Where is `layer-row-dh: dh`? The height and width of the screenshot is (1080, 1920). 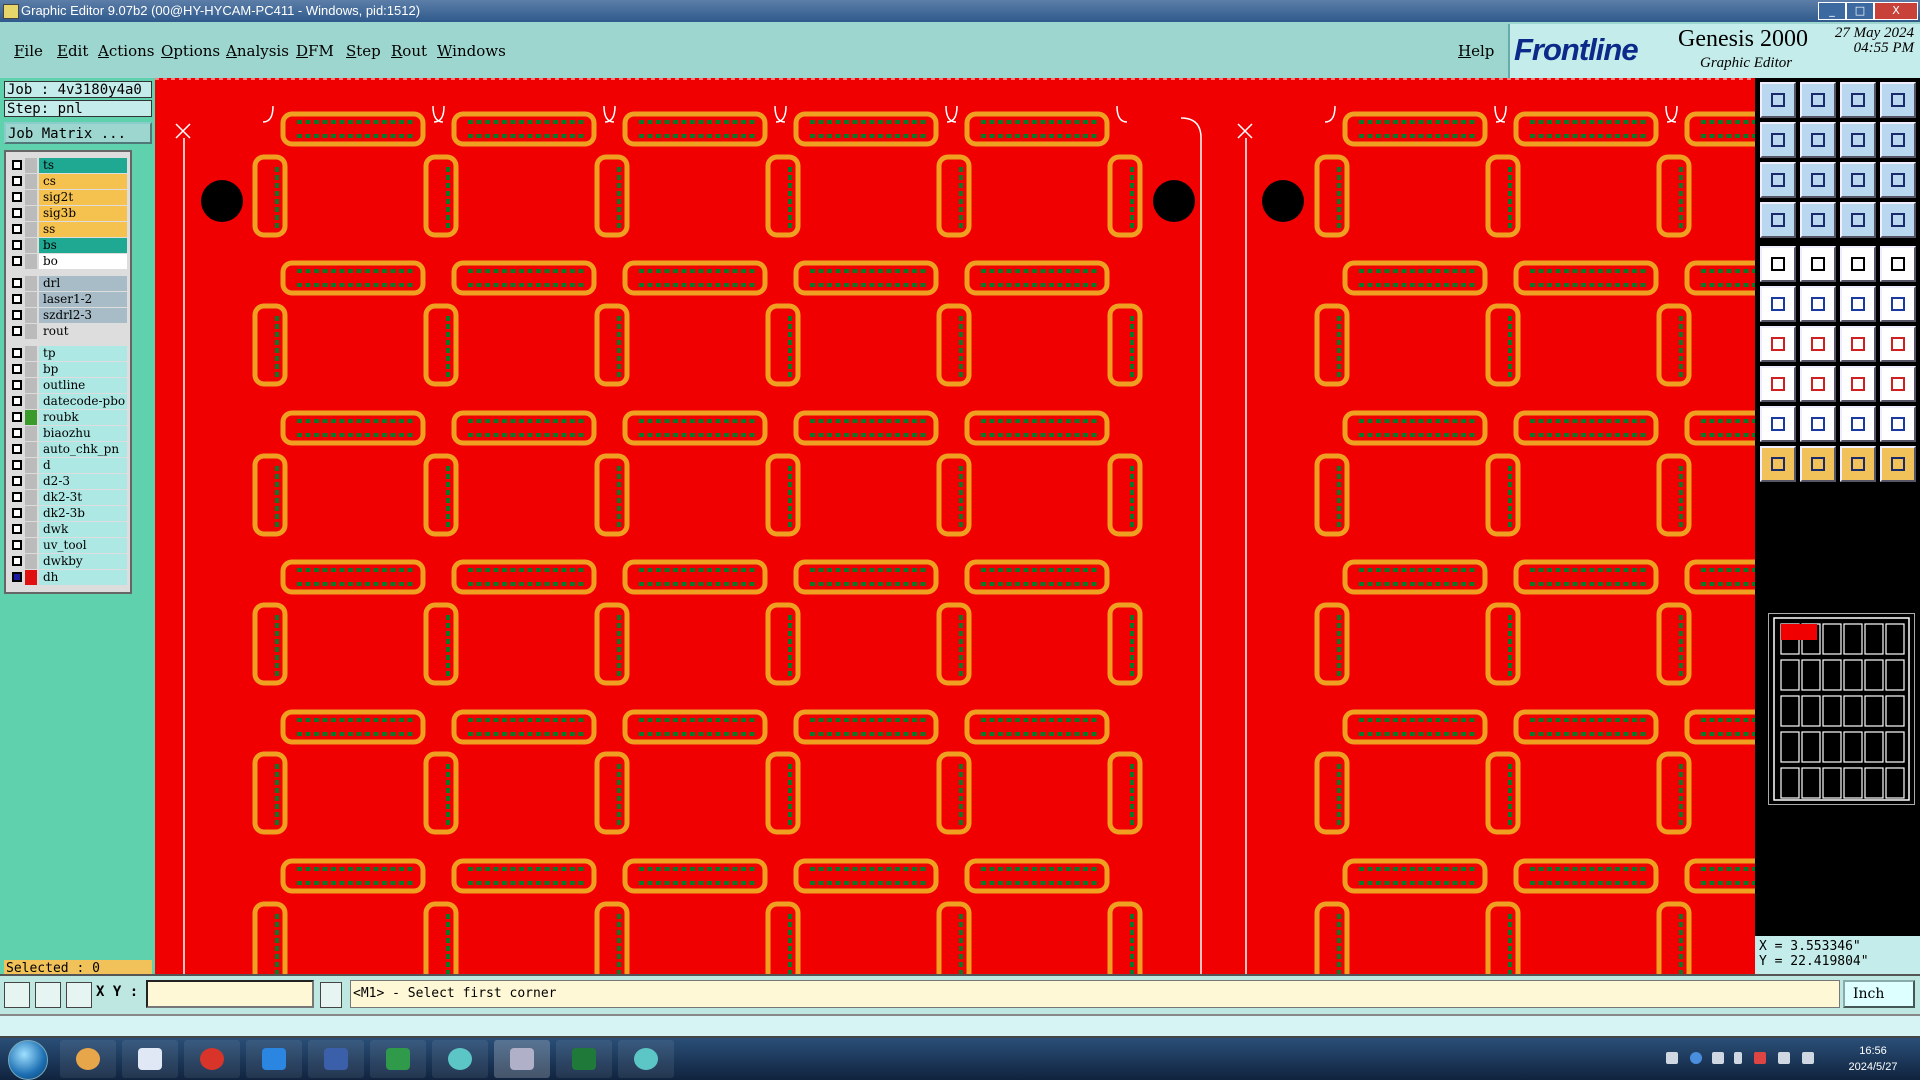 layer-row-dh: dh is located at coordinates (68, 577).